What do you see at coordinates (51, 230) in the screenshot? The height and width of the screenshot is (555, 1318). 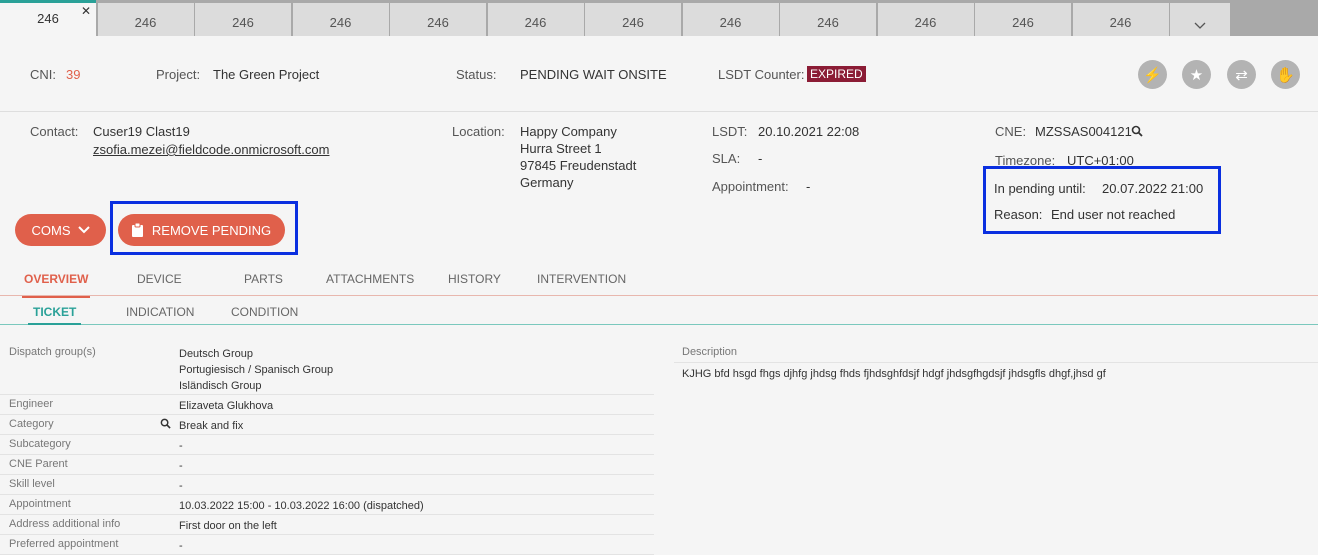 I see `coms-label: COMS` at bounding box center [51, 230].